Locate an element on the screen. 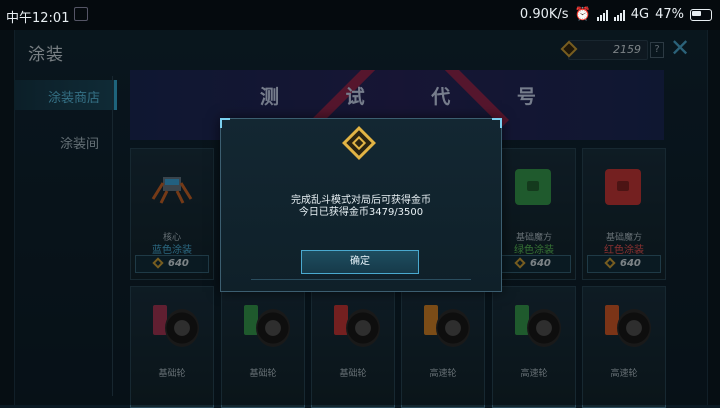 Image resolution: width=720 pixels, height=408 pixels. network-type: 4G is located at coordinates (640, 14).